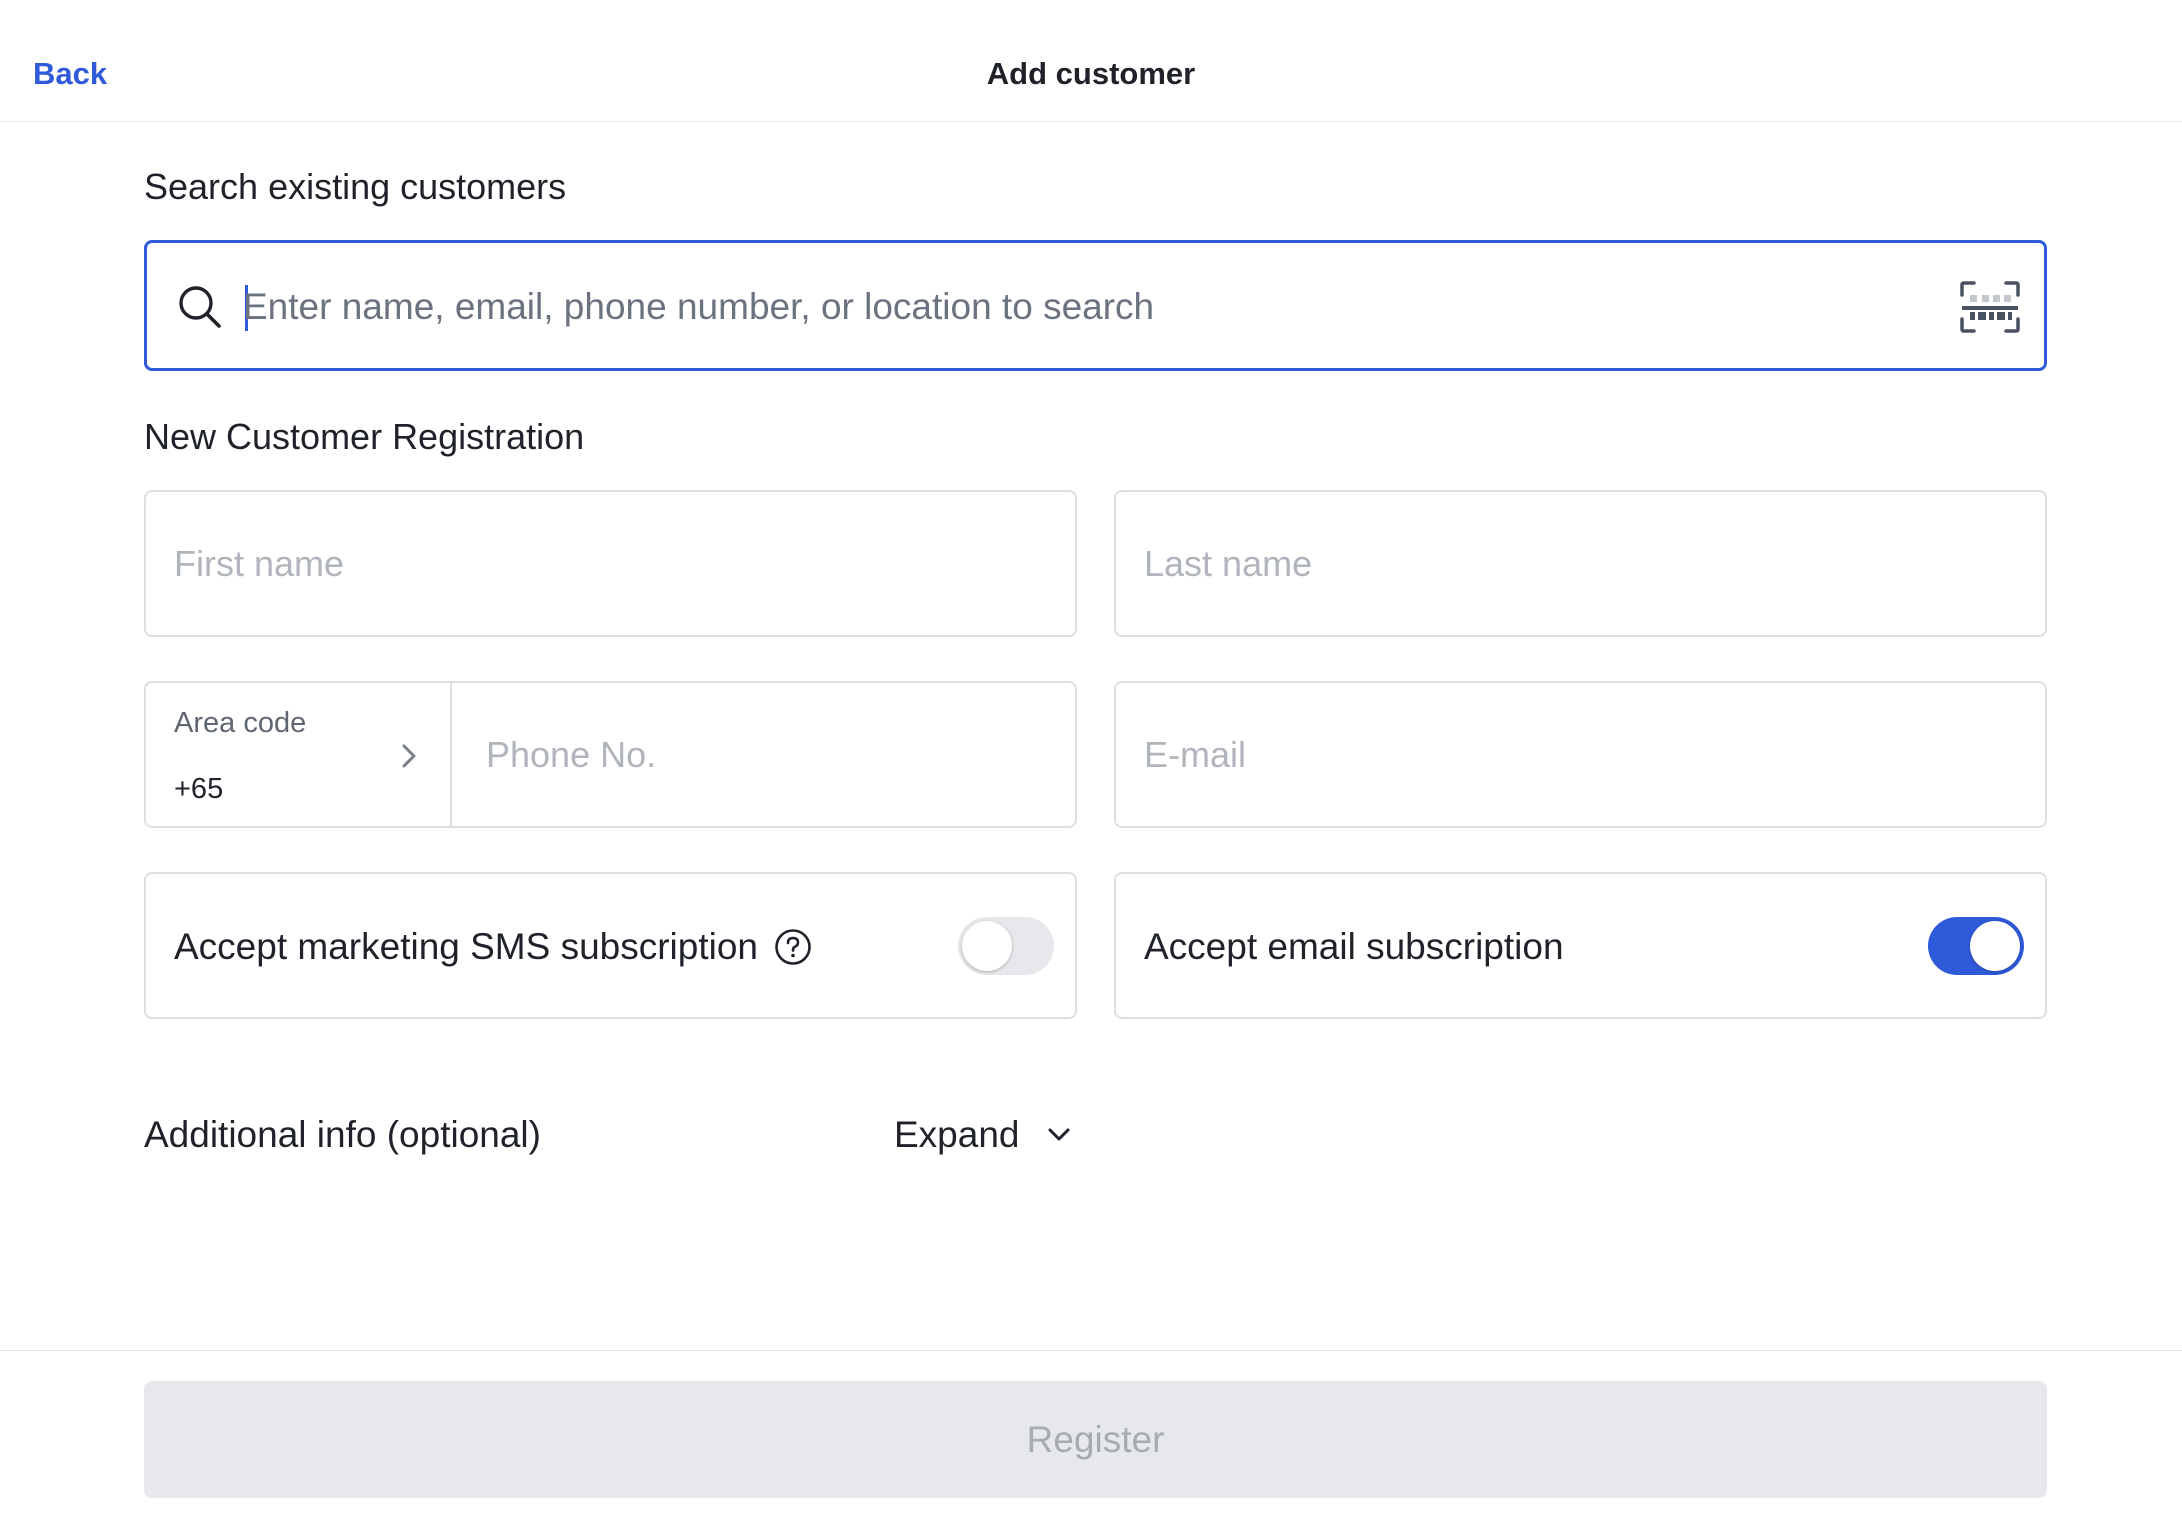 The height and width of the screenshot is (1520, 2182). Describe the element at coordinates (355, 186) in the screenshot. I see `search-section-title: Search existing customers` at that location.